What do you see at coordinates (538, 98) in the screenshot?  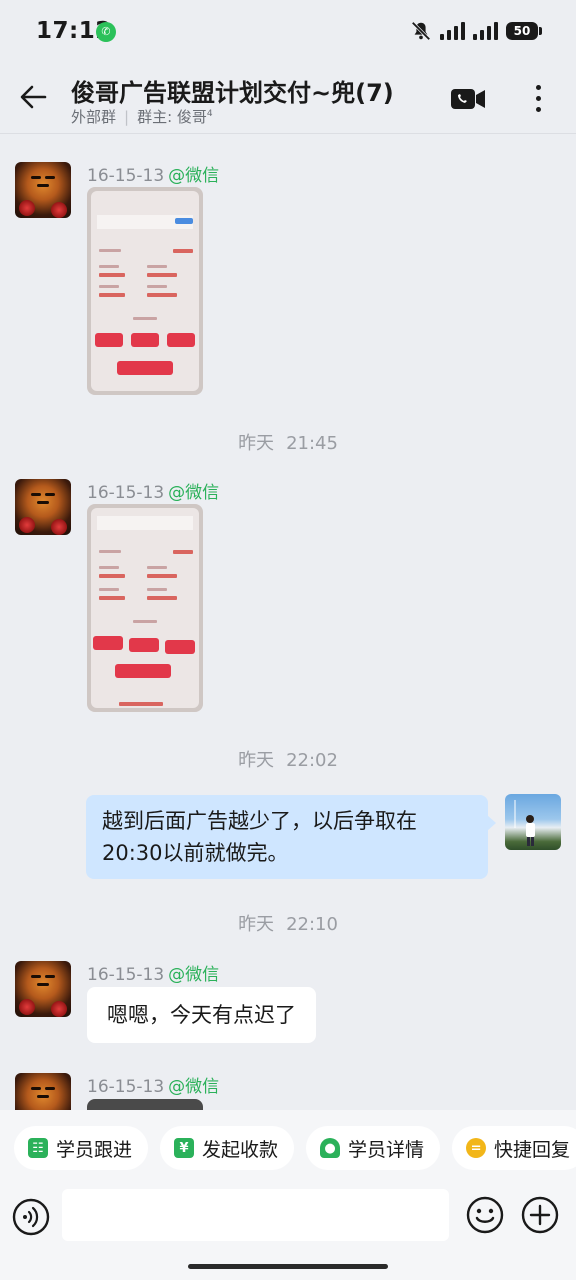 I see `more-button` at bounding box center [538, 98].